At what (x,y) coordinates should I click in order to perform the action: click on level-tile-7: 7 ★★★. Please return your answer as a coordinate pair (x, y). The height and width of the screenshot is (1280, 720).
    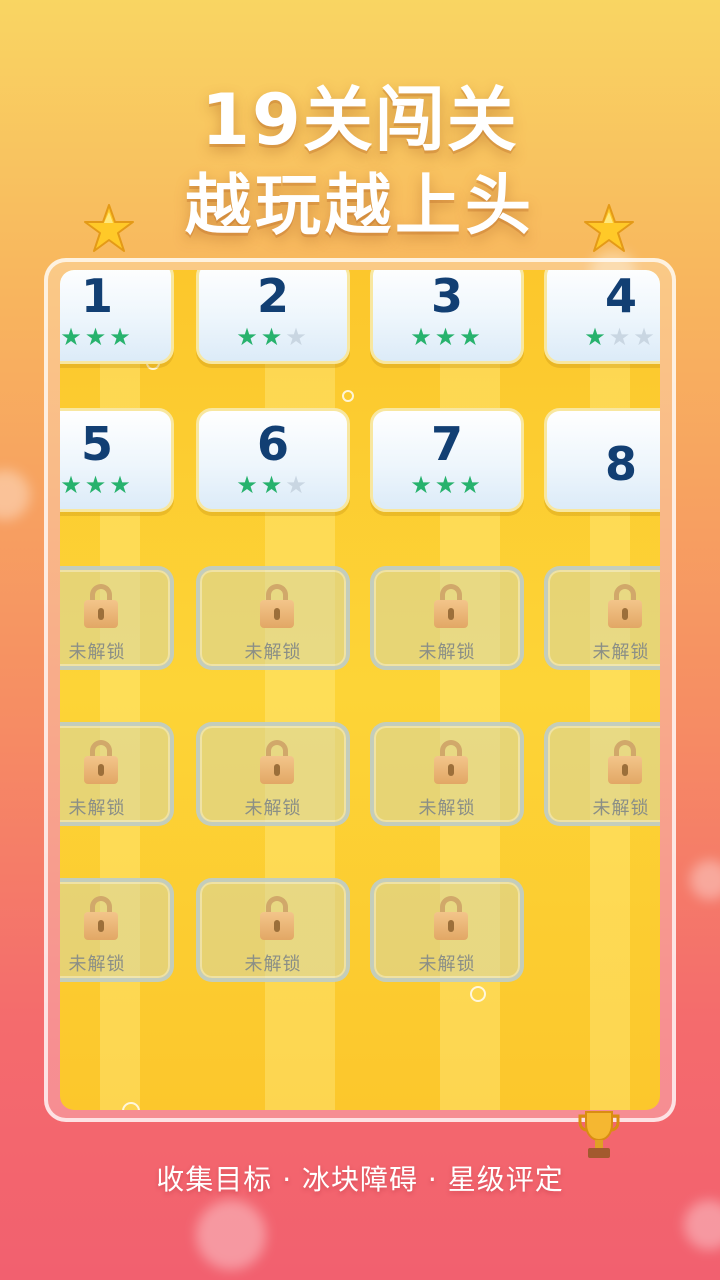
    Looking at the image, I should click on (447, 460).